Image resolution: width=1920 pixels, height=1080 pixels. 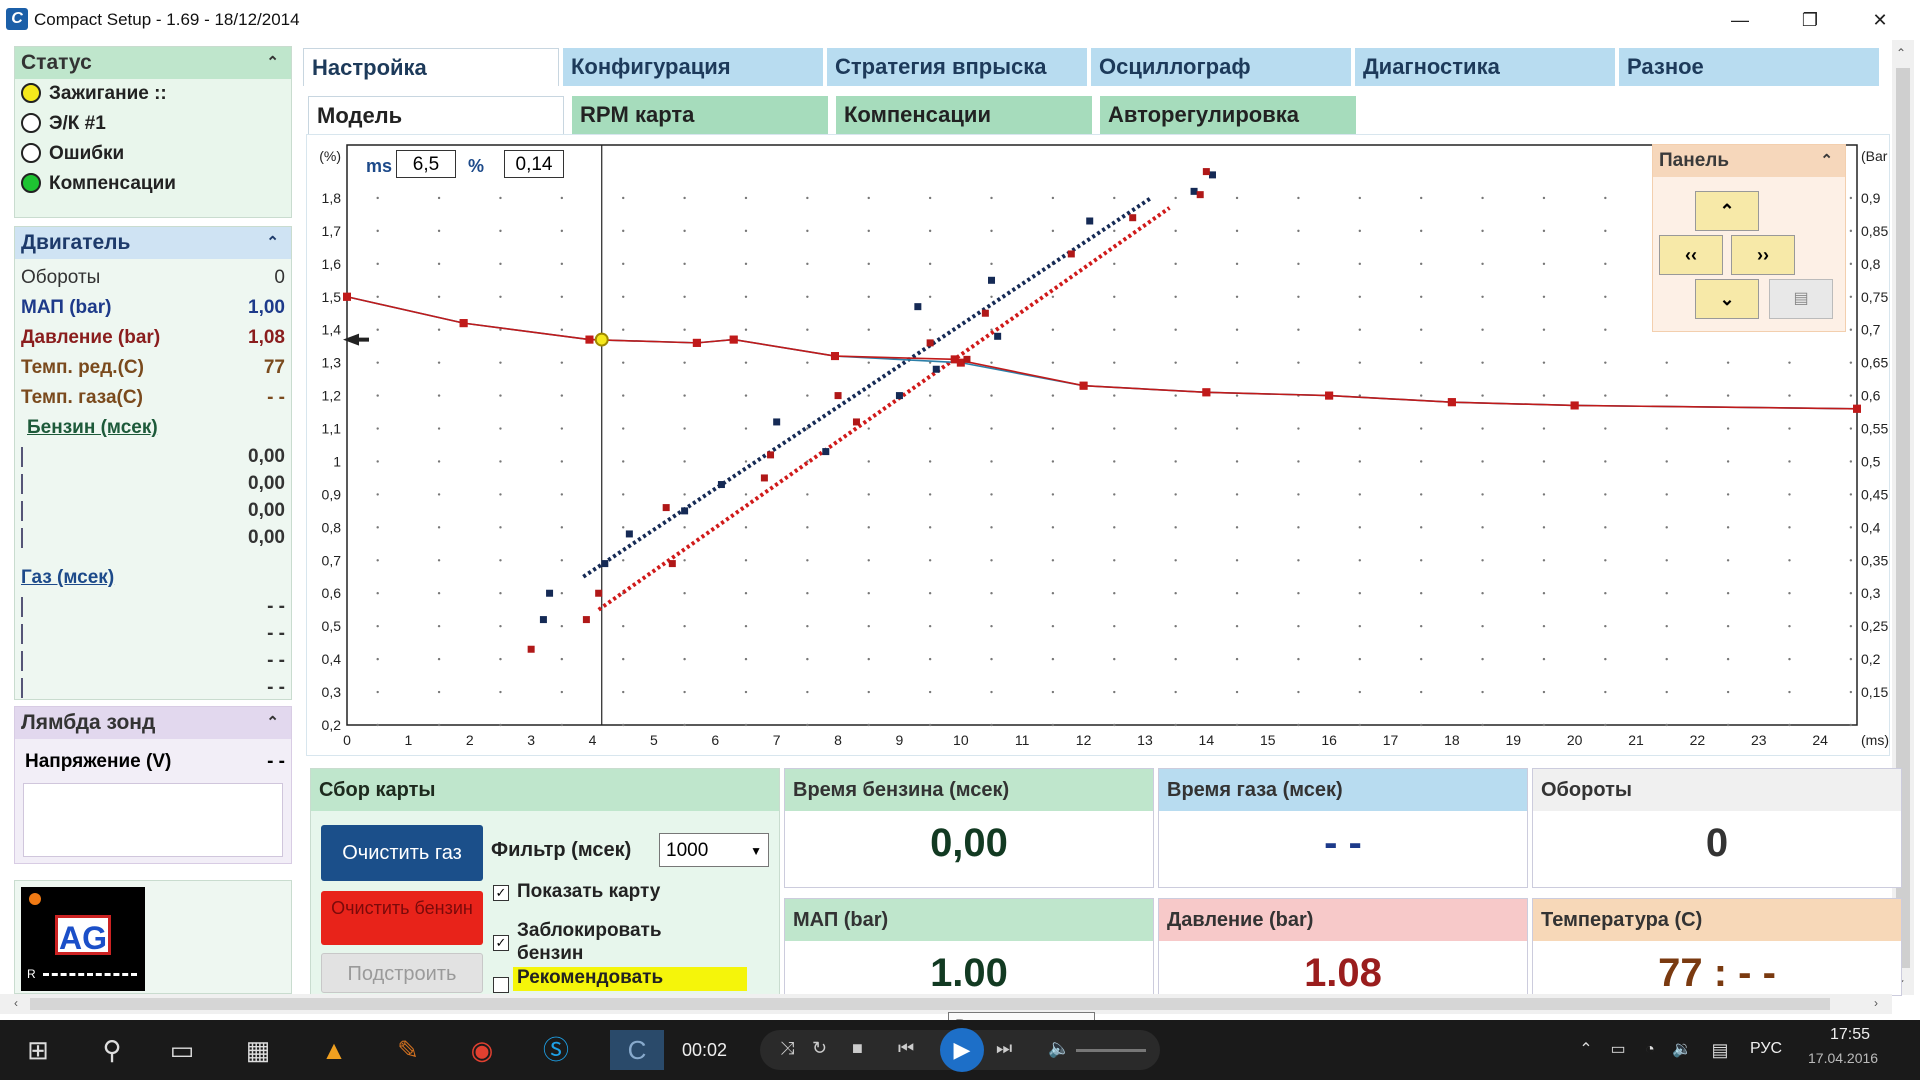 What do you see at coordinates (957, 67) in the screenshot?
I see `tab-main-2: Стратегия впрыска` at bounding box center [957, 67].